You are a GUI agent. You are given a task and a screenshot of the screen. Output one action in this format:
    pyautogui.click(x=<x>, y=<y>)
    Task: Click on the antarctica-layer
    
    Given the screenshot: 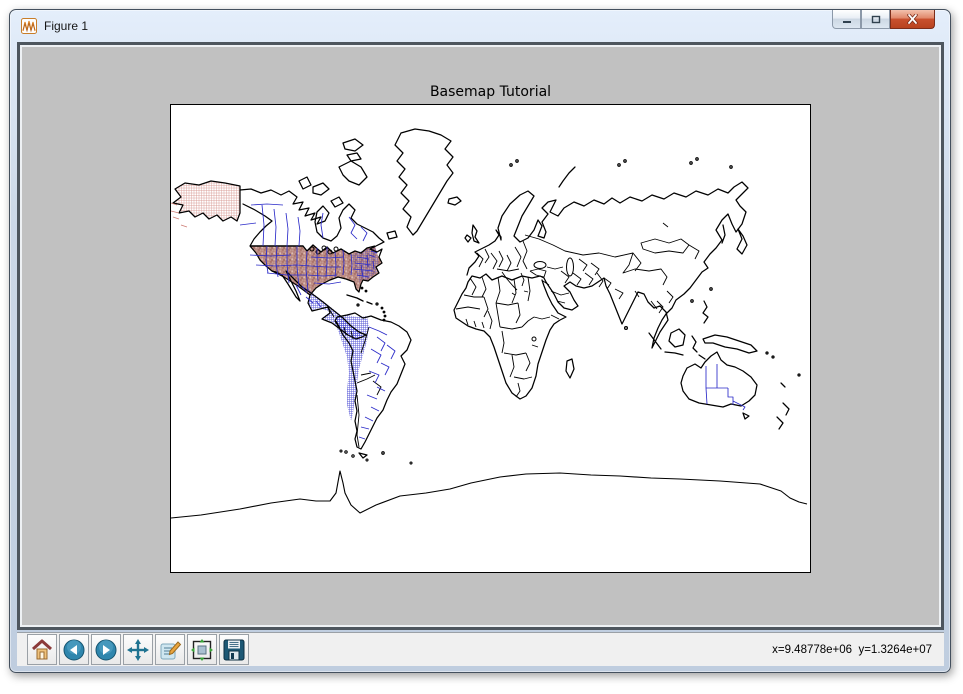 What is the action you would take?
    pyautogui.click(x=489, y=484)
    